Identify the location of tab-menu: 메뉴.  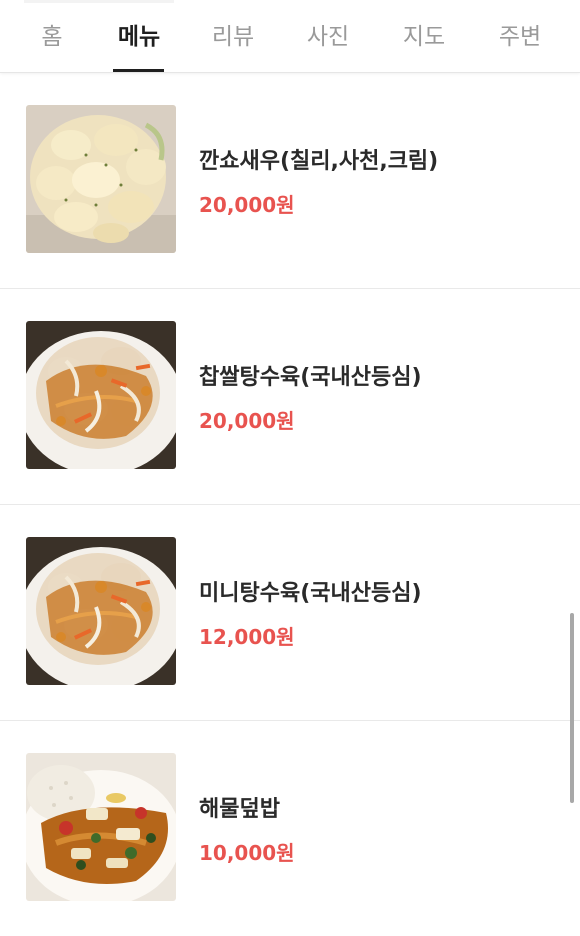
(139, 37).